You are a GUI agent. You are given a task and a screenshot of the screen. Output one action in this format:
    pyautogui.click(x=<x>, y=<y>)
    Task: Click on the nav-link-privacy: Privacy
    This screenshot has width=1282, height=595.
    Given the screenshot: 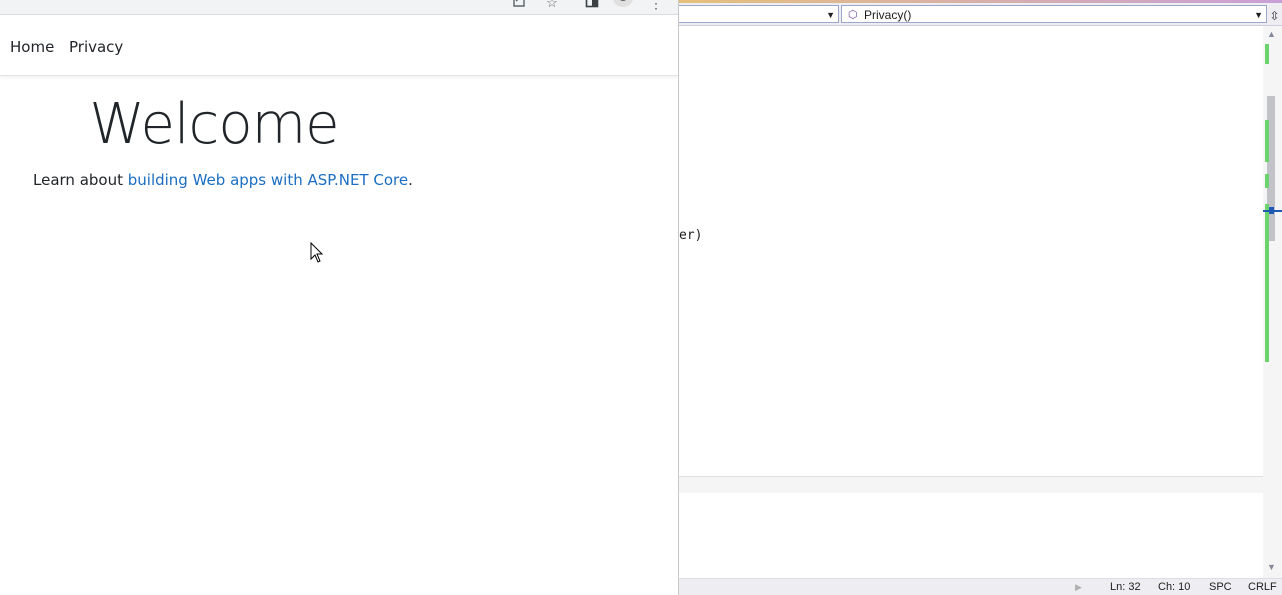 What is the action you would take?
    pyautogui.click(x=96, y=47)
    